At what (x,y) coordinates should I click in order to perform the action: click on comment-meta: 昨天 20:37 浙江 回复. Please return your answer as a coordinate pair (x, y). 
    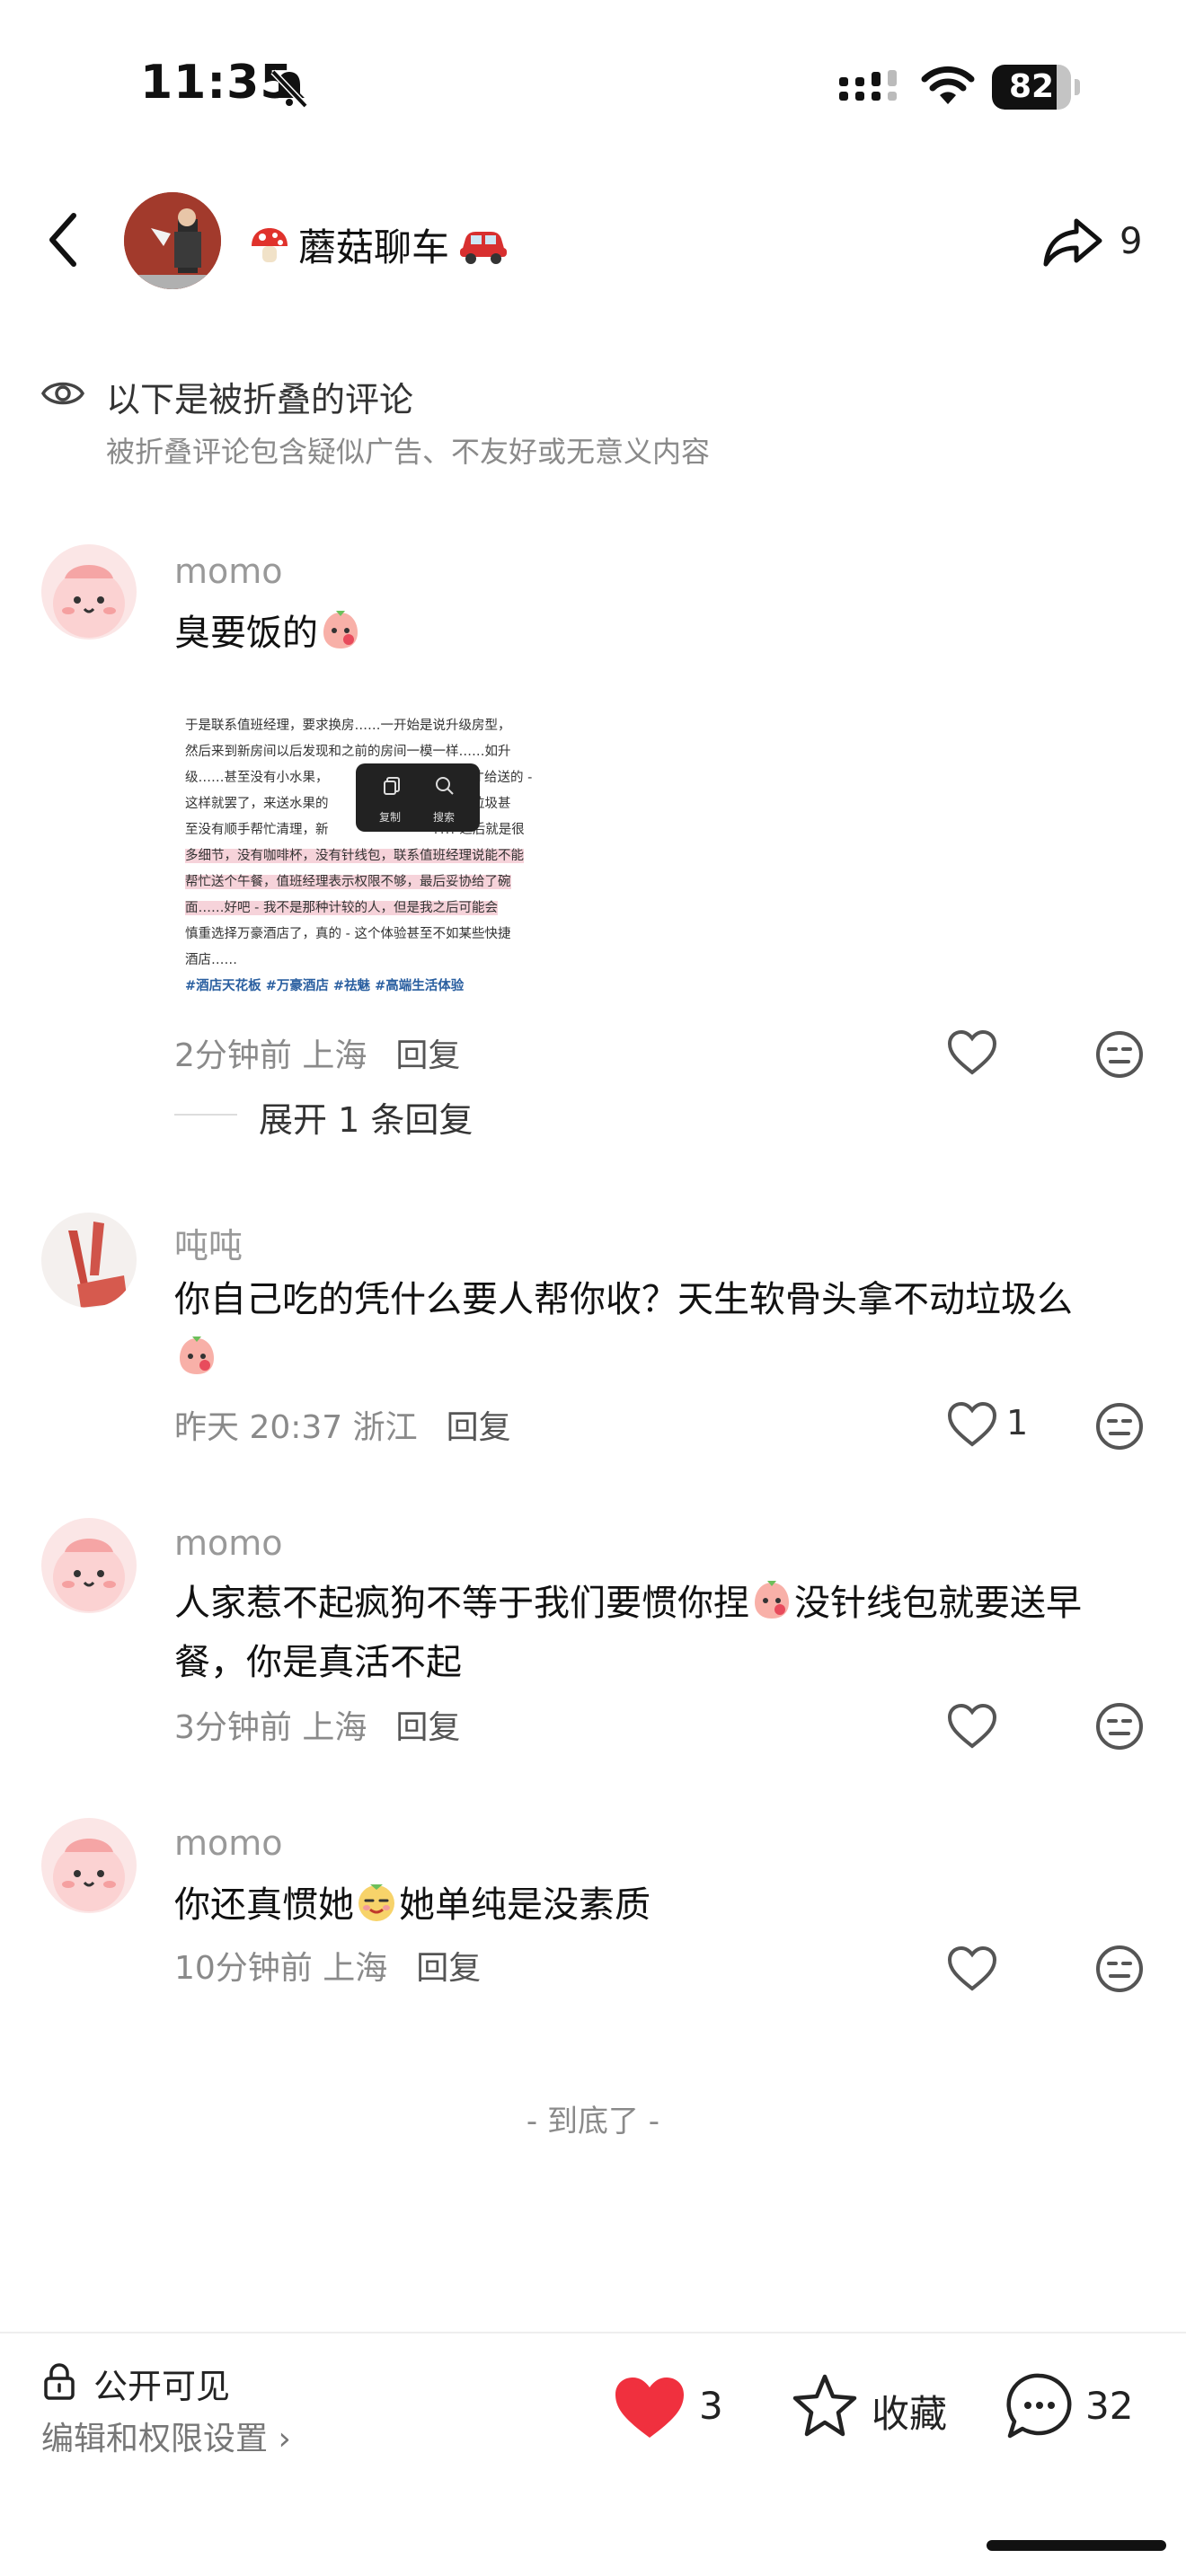
    Looking at the image, I should click on (342, 1424).